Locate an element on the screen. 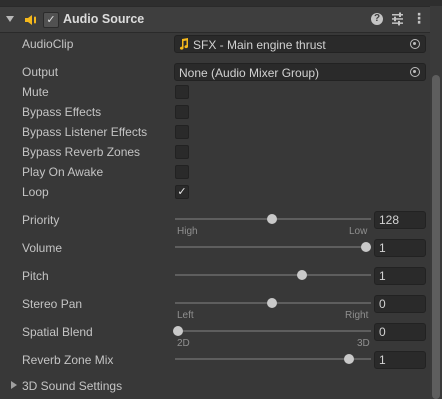  priority-label: Priority is located at coordinates (41, 220).